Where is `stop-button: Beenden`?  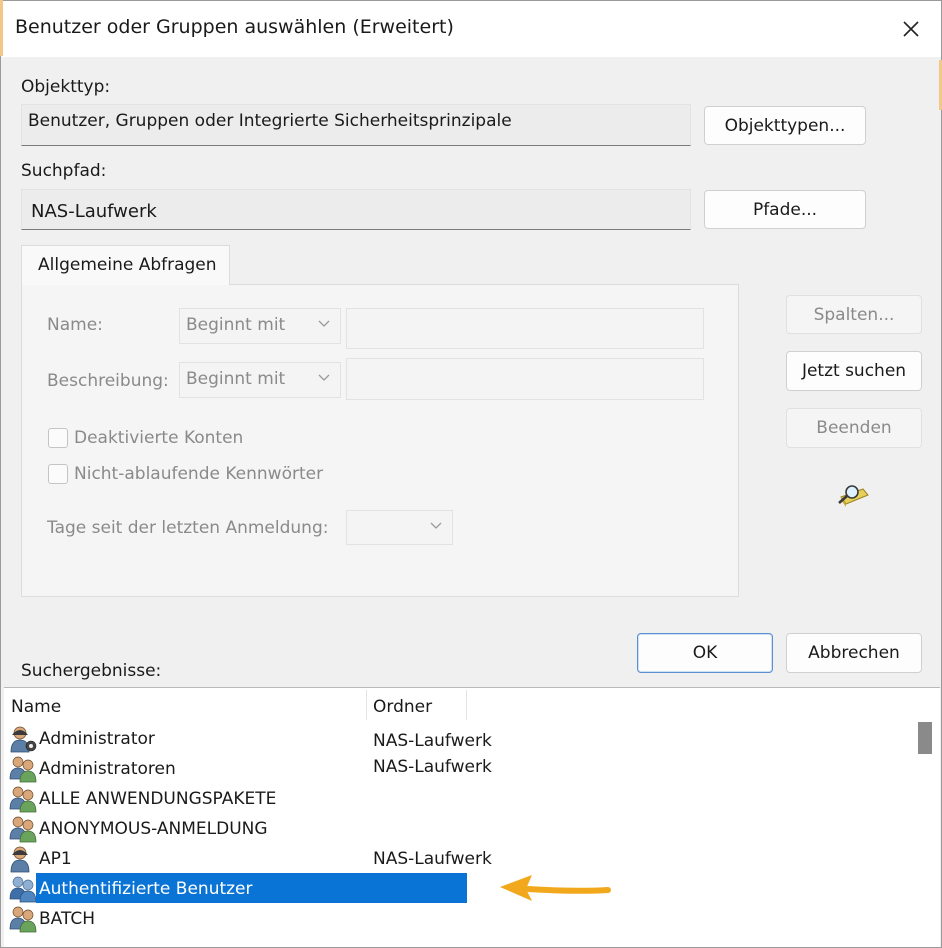 stop-button: Beenden is located at coordinates (854, 428).